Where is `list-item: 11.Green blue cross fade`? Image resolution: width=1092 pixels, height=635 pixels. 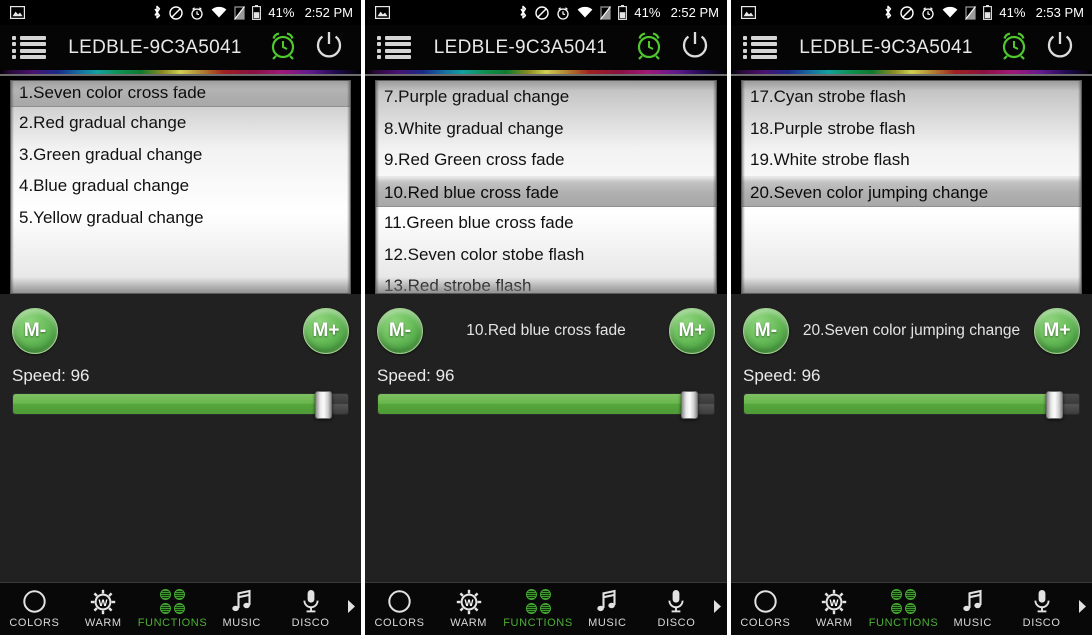 list-item: 11.Green blue cross fade is located at coordinates (546, 223).